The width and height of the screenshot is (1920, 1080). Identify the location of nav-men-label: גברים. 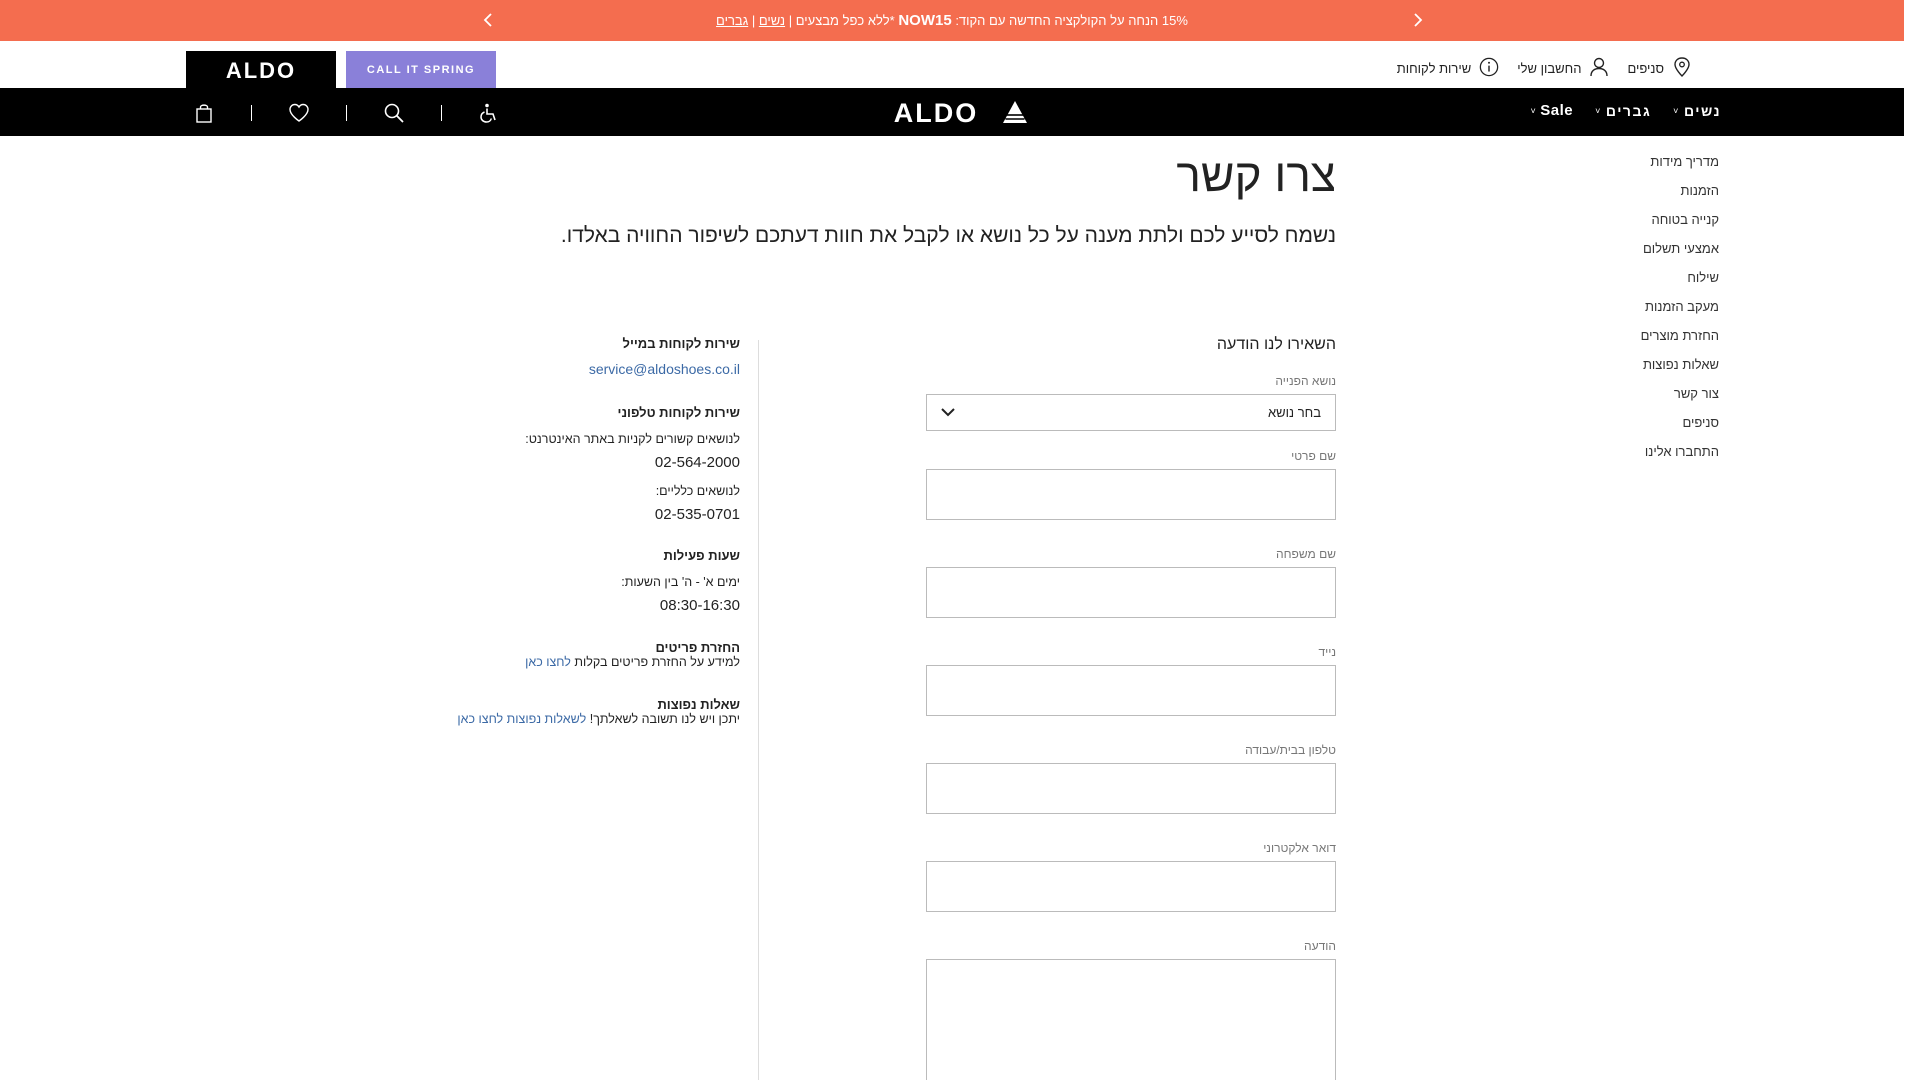
(1628, 110).